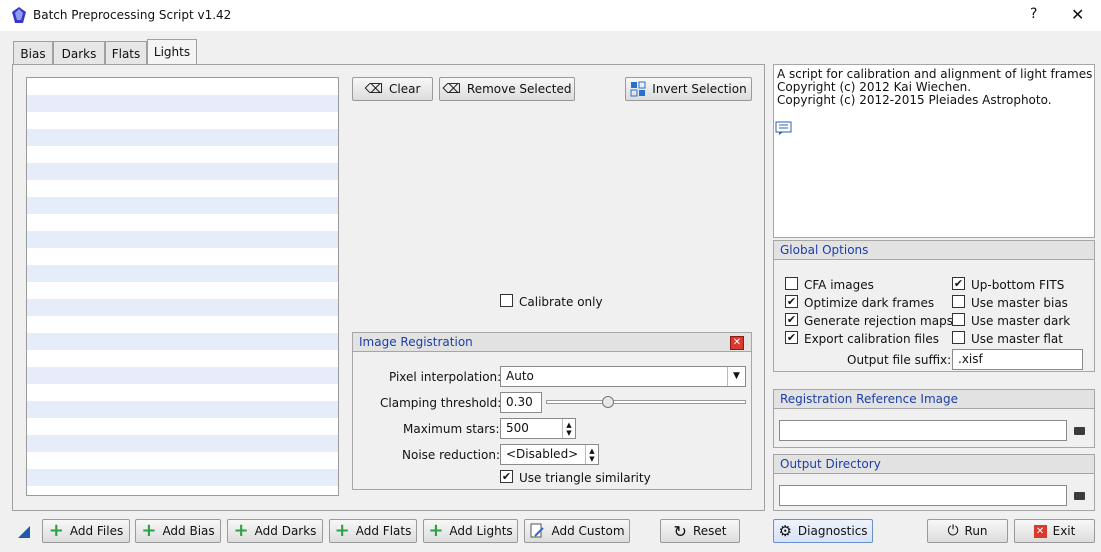 This screenshot has width=1101, height=552. What do you see at coordinates (791, 301) in the screenshot?
I see `optimize-dark-frames-checkbox: ✔` at bounding box center [791, 301].